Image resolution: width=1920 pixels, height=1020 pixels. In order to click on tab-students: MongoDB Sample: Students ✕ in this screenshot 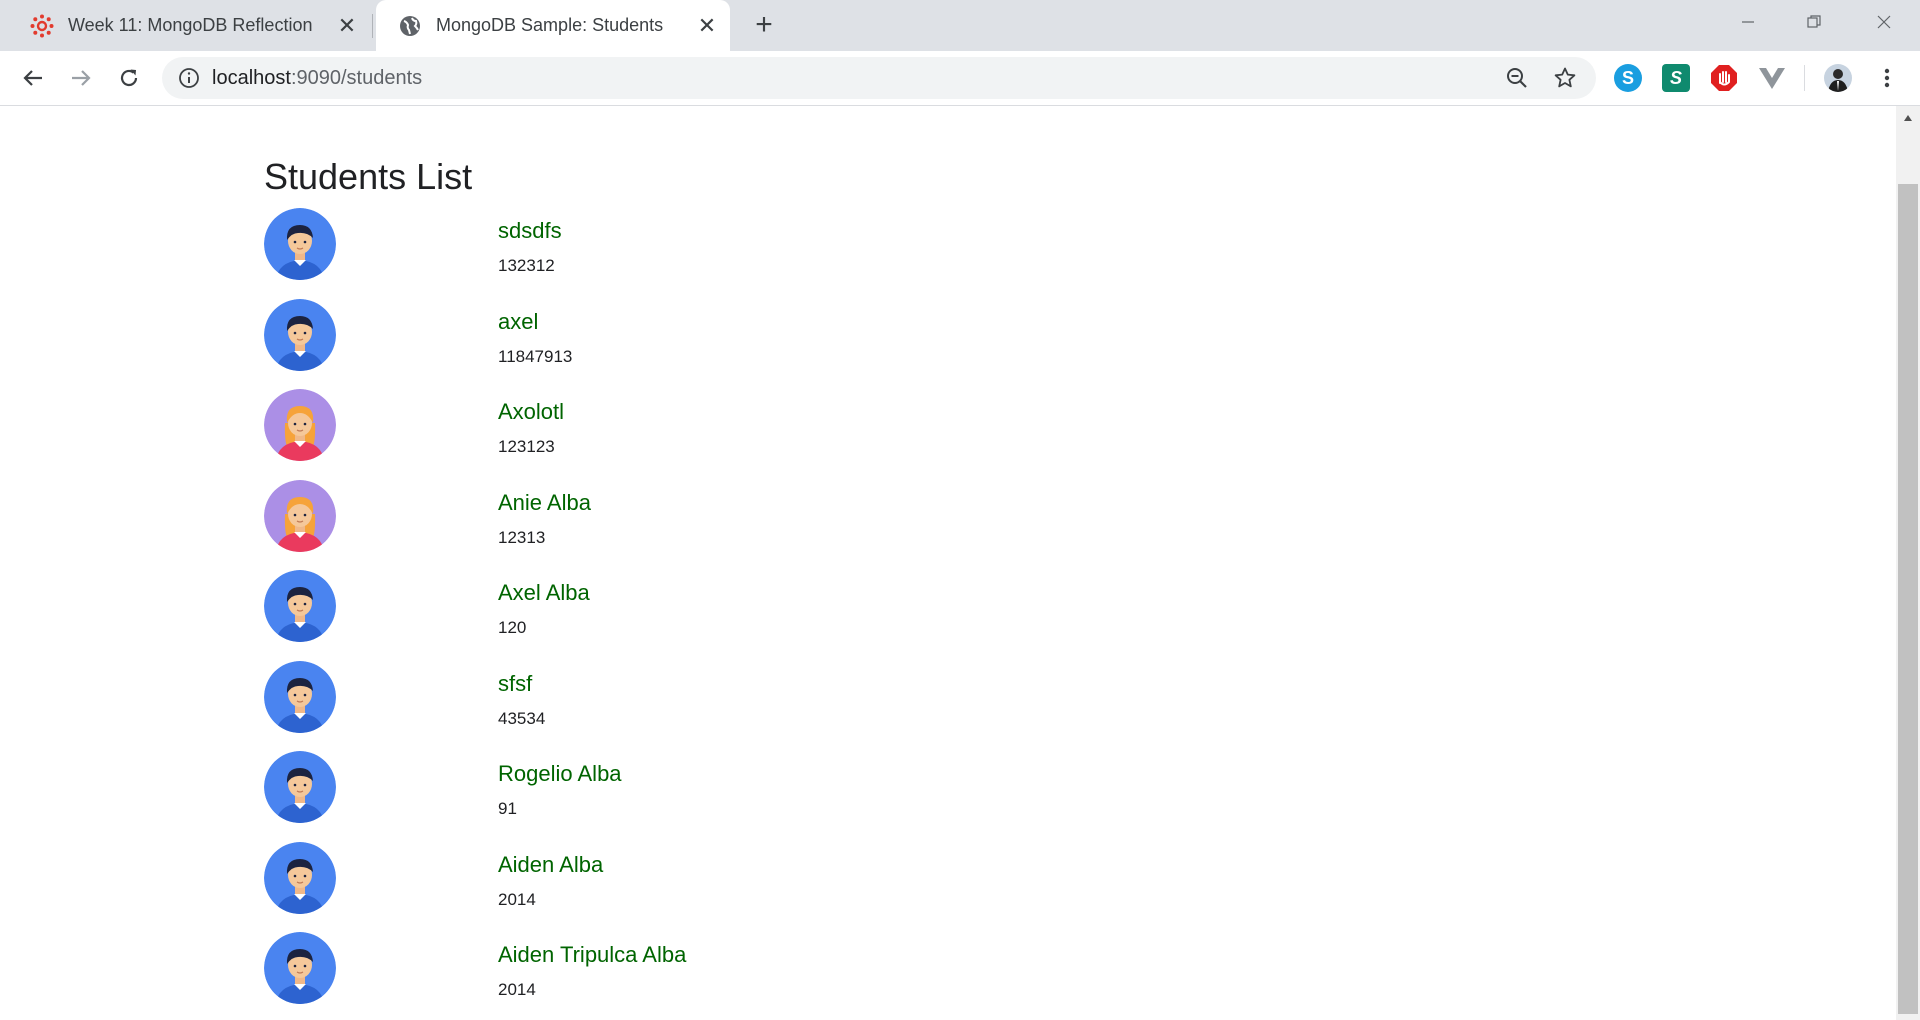, I will do `click(553, 25)`.